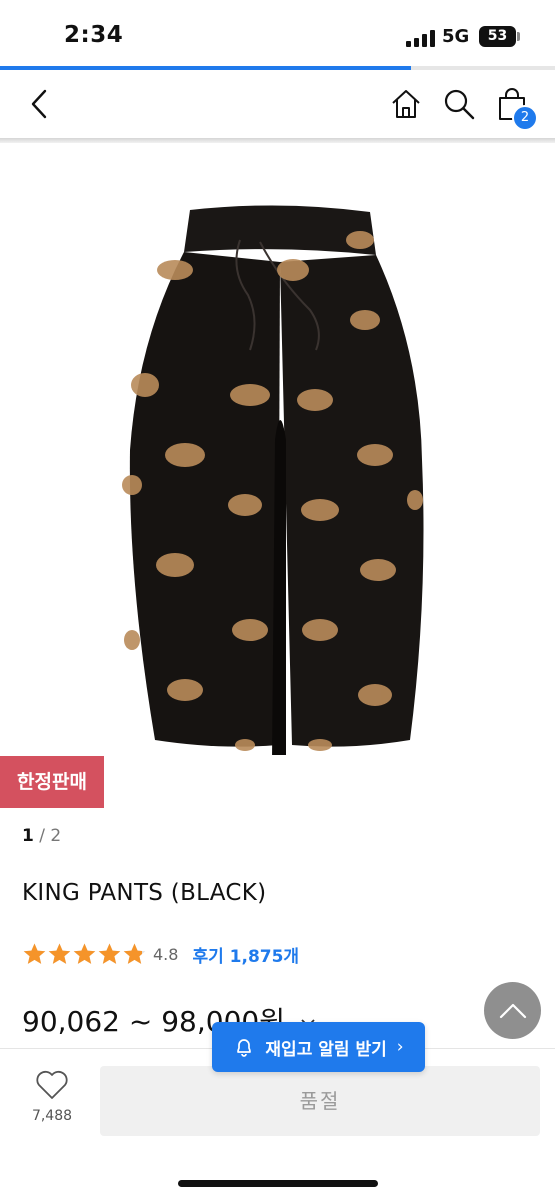 This screenshot has width=555, height=1200. What do you see at coordinates (144, 893) in the screenshot?
I see `product-title: KING PANTS (BLACK)` at bounding box center [144, 893].